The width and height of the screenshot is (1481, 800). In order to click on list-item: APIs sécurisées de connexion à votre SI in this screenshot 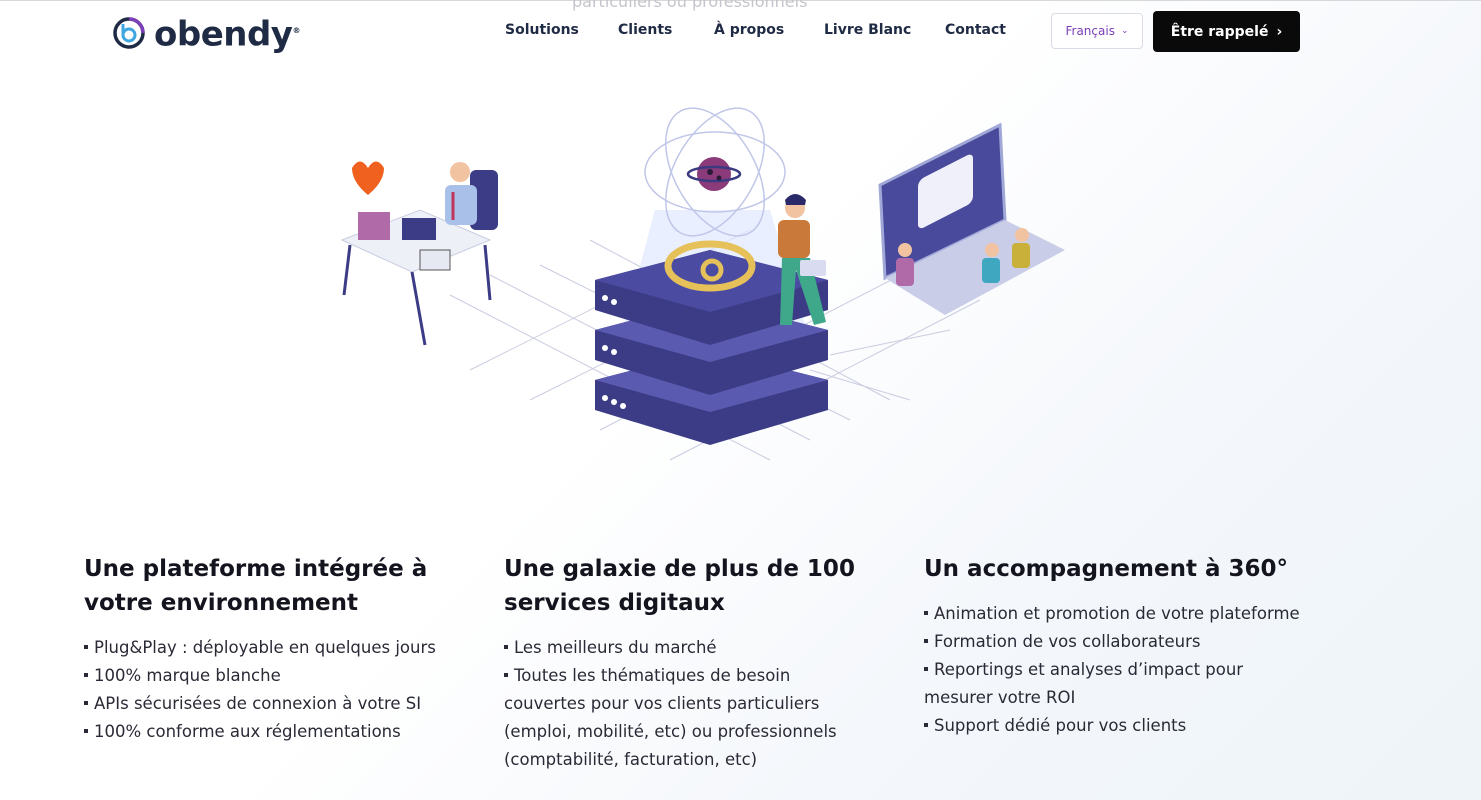, I will do `click(274, 704)`.